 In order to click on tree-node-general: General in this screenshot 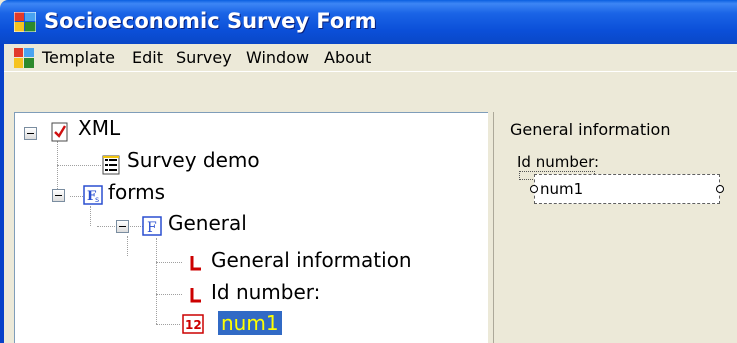, I will do `click(207, 223)`.